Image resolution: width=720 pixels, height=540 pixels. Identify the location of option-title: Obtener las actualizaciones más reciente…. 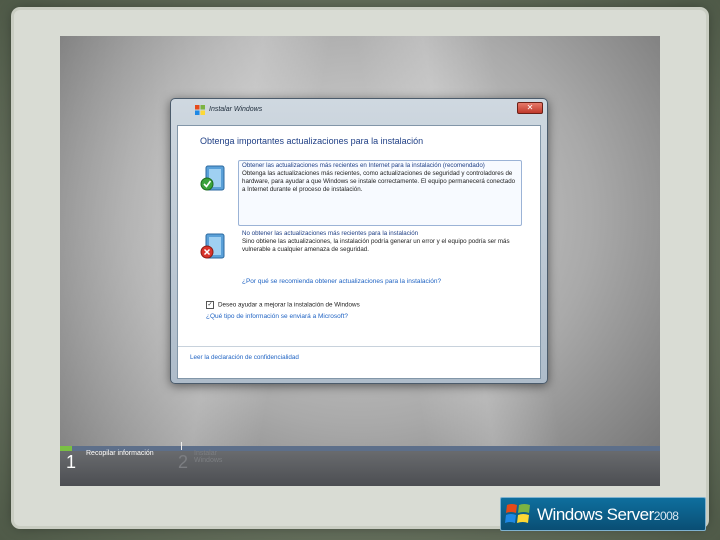
(363, 165).